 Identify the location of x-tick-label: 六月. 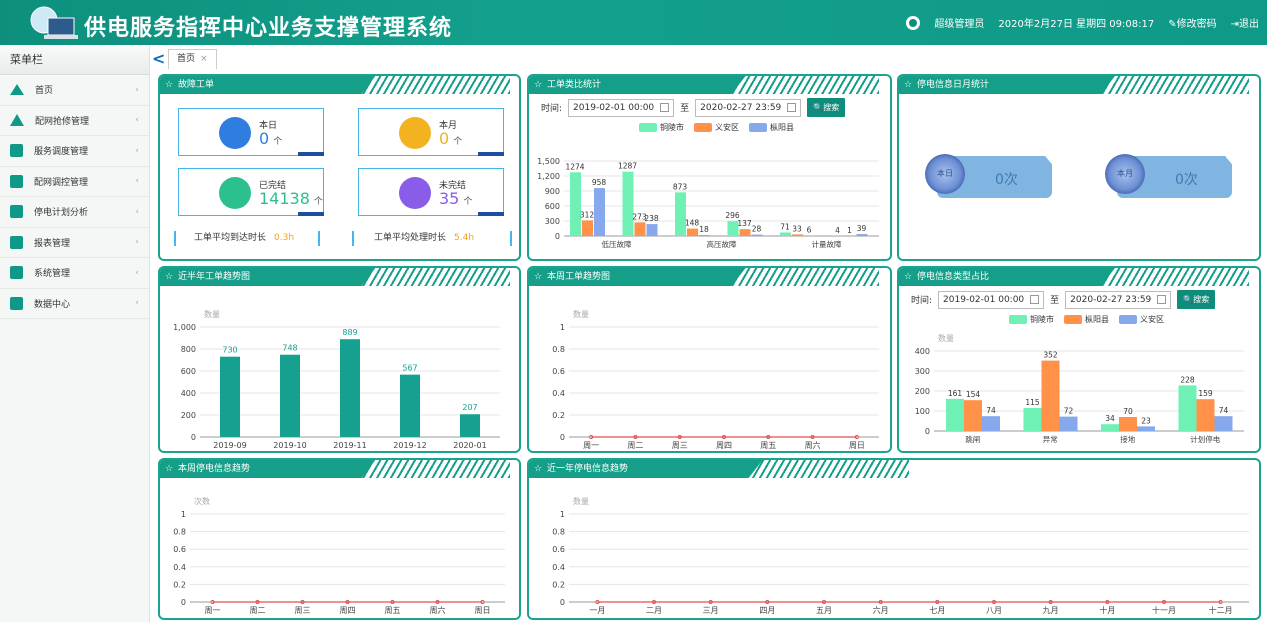
(881, 610).